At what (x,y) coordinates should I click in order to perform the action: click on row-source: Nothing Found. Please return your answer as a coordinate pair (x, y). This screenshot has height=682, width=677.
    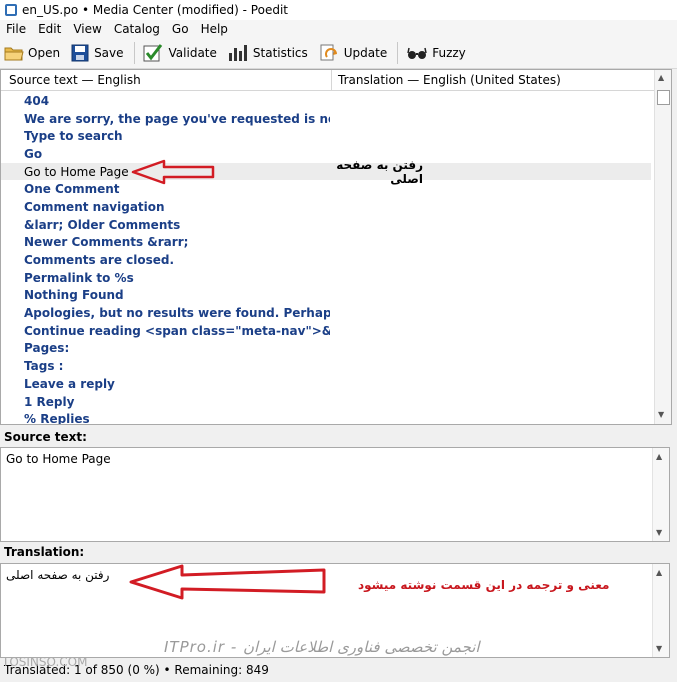
    Looking at the image, I should click on (74, 295).